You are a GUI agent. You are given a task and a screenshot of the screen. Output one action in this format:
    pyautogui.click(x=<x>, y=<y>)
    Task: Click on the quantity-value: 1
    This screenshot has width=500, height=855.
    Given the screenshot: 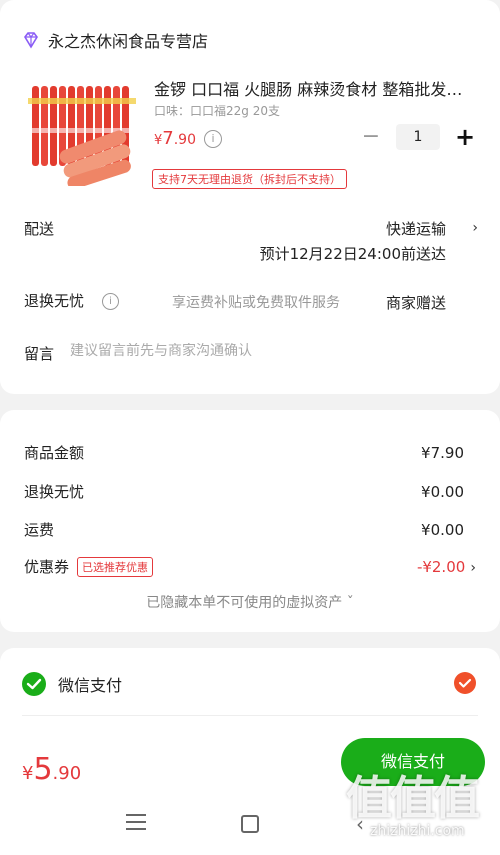 What is the action you would take?
    pyautogui.click(x=418, y=137)
    